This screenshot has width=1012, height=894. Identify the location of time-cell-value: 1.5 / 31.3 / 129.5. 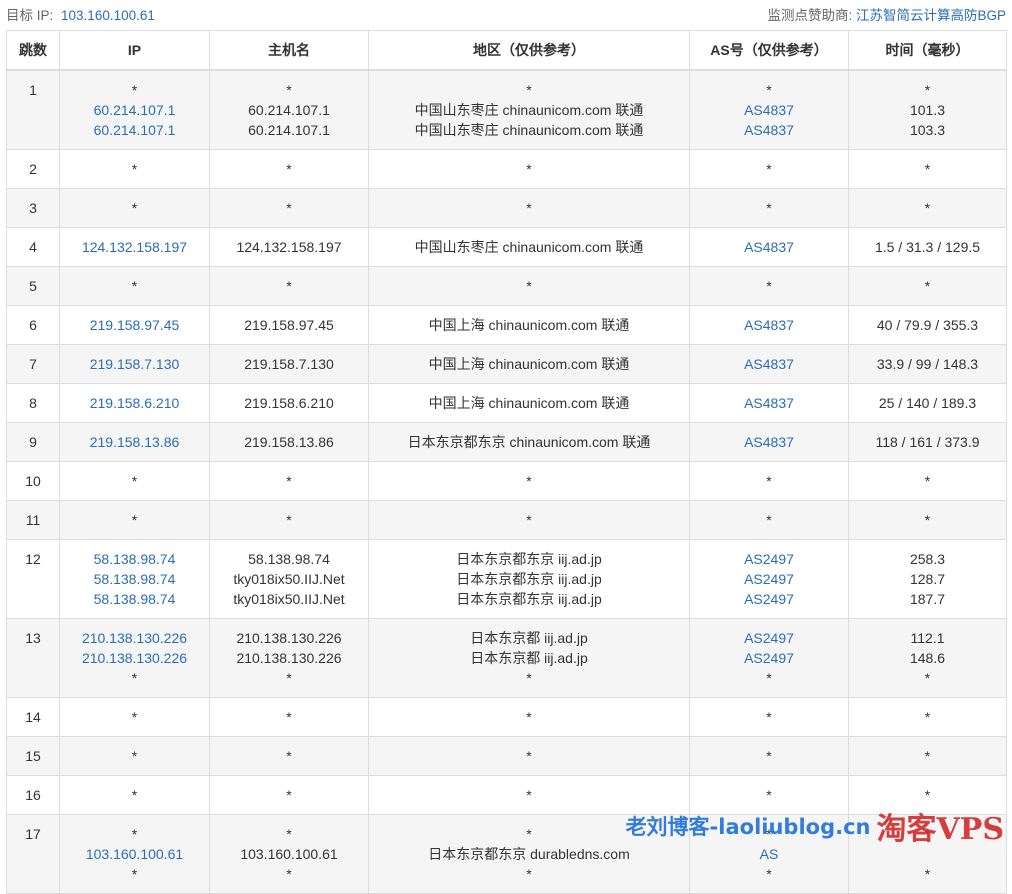
(927, 247).